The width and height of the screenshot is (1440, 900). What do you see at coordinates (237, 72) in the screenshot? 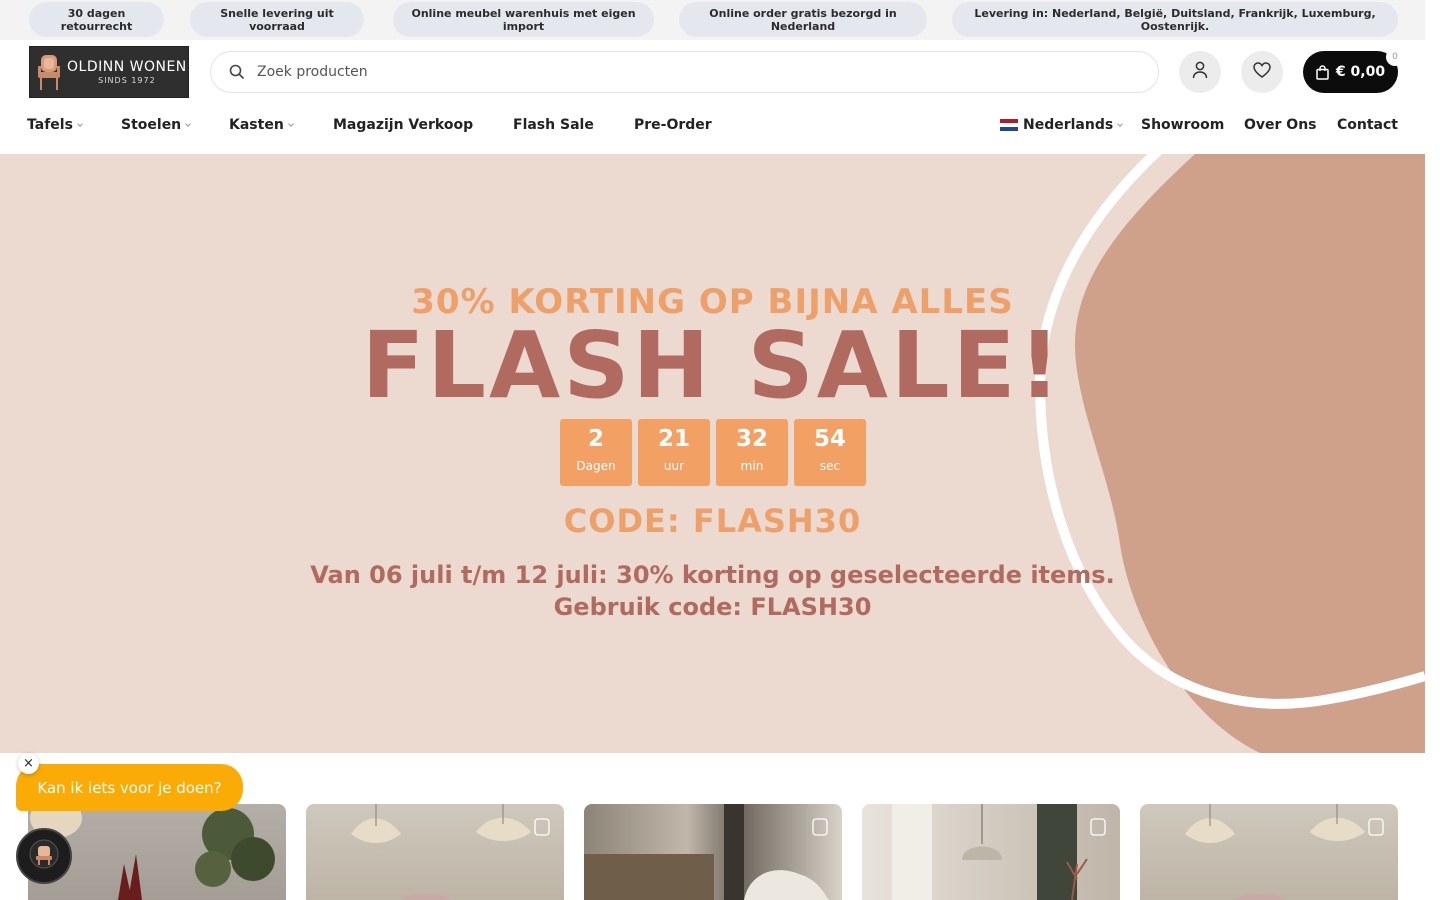
I see `search-icon` at bounding box center [237, 72].